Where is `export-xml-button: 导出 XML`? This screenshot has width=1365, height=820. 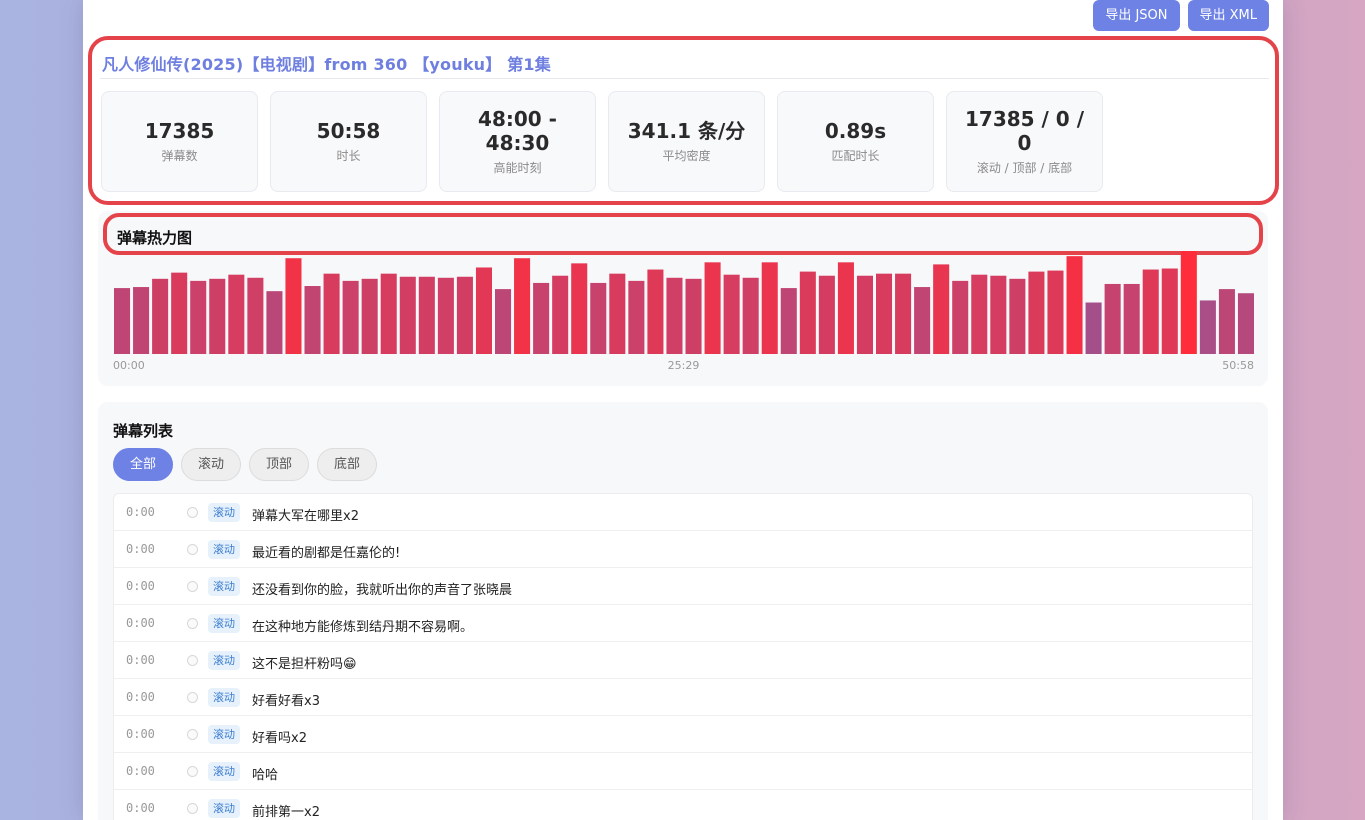 export-xml-button: 导出 XML is located at coordinates (1228, 15).